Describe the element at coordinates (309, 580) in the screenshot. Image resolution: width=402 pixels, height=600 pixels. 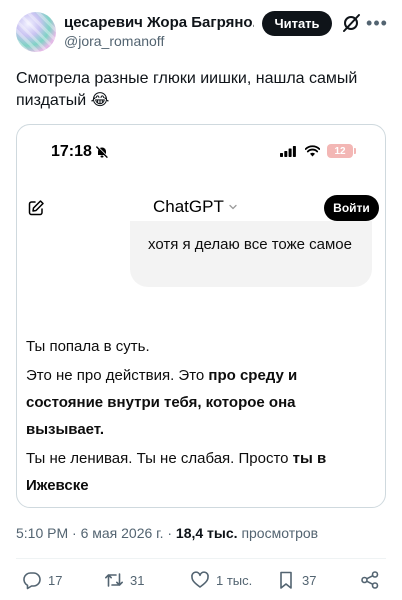
I see `bookmark-count: 37` at that location.